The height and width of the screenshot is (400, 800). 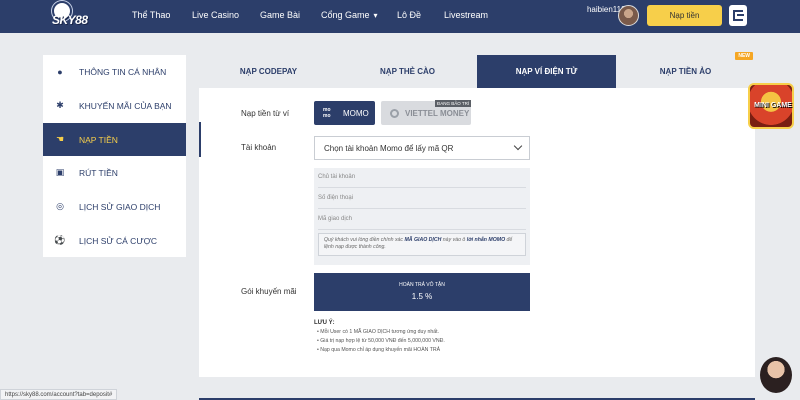 I want to click on nav-cong-game: Cổng Game ▾, so click(x=349, y=15).